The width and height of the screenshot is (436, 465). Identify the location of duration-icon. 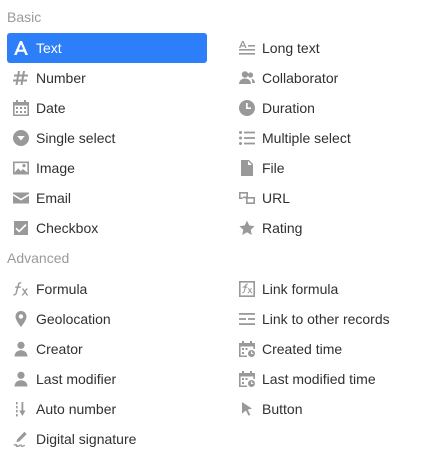
(247, 108).